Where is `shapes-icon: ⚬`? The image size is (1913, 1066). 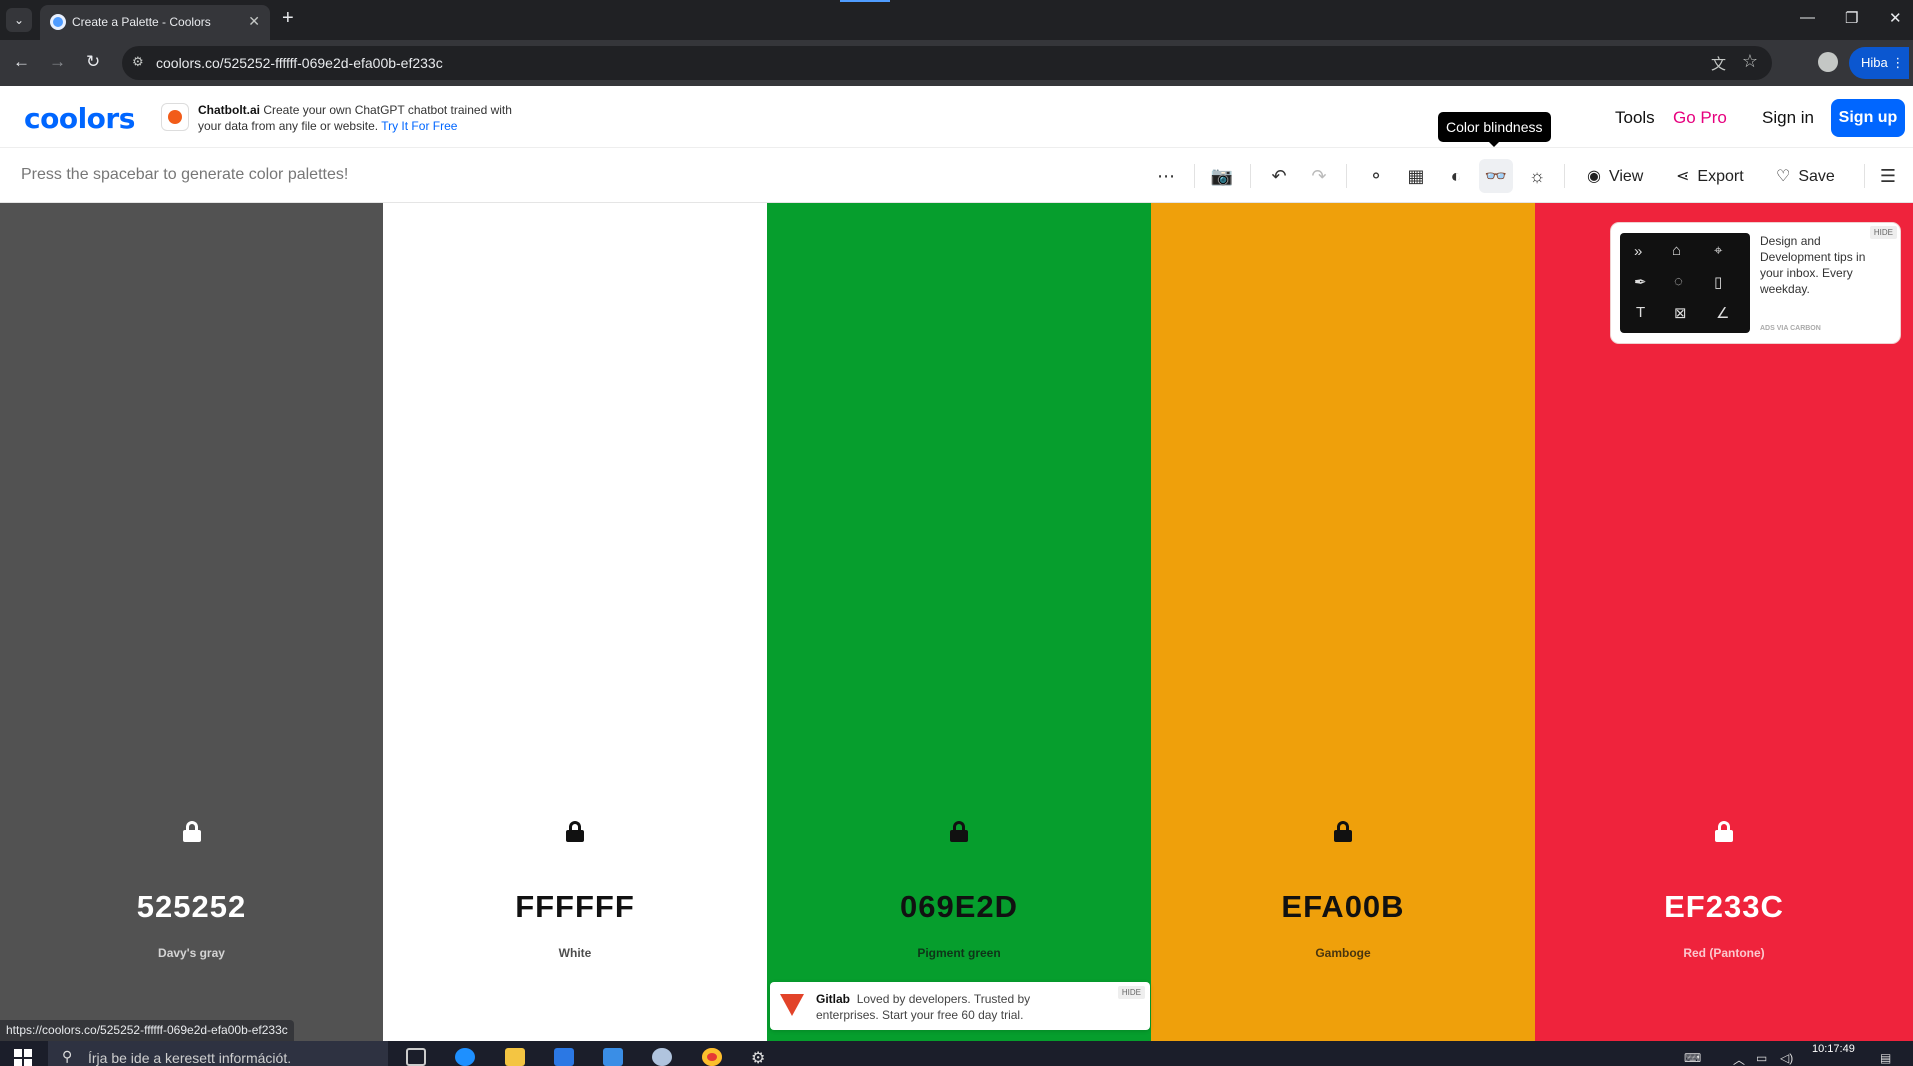 shapes-icon: ⚬ is located at coordinates (1376, 176).